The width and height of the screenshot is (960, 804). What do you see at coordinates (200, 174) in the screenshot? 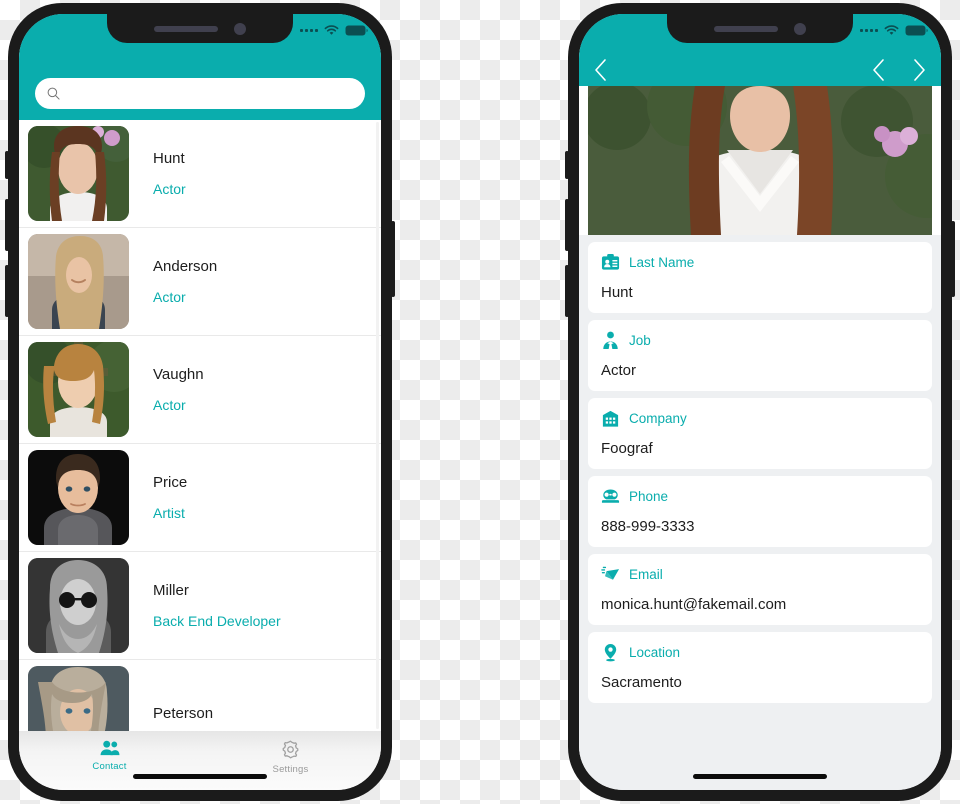
I see `contact-row: Hunt Actor` at bounding box center [200, 174].